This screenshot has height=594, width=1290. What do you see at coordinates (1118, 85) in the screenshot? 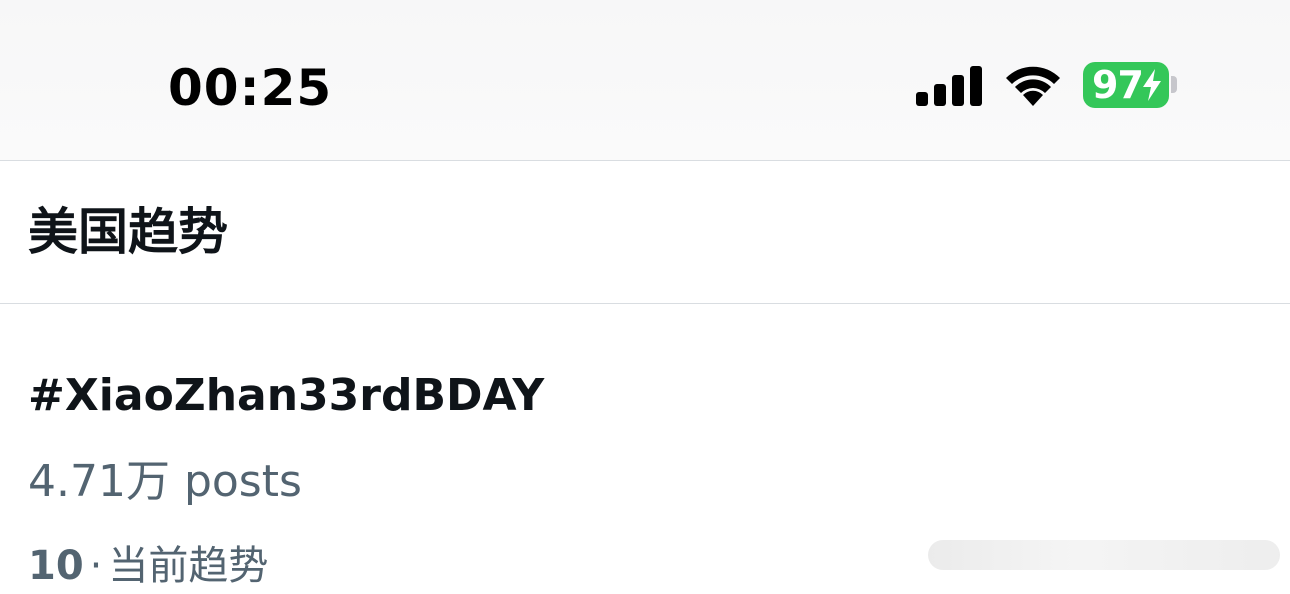
I see `battery-level: 97` at bounding box center [1118, 85].